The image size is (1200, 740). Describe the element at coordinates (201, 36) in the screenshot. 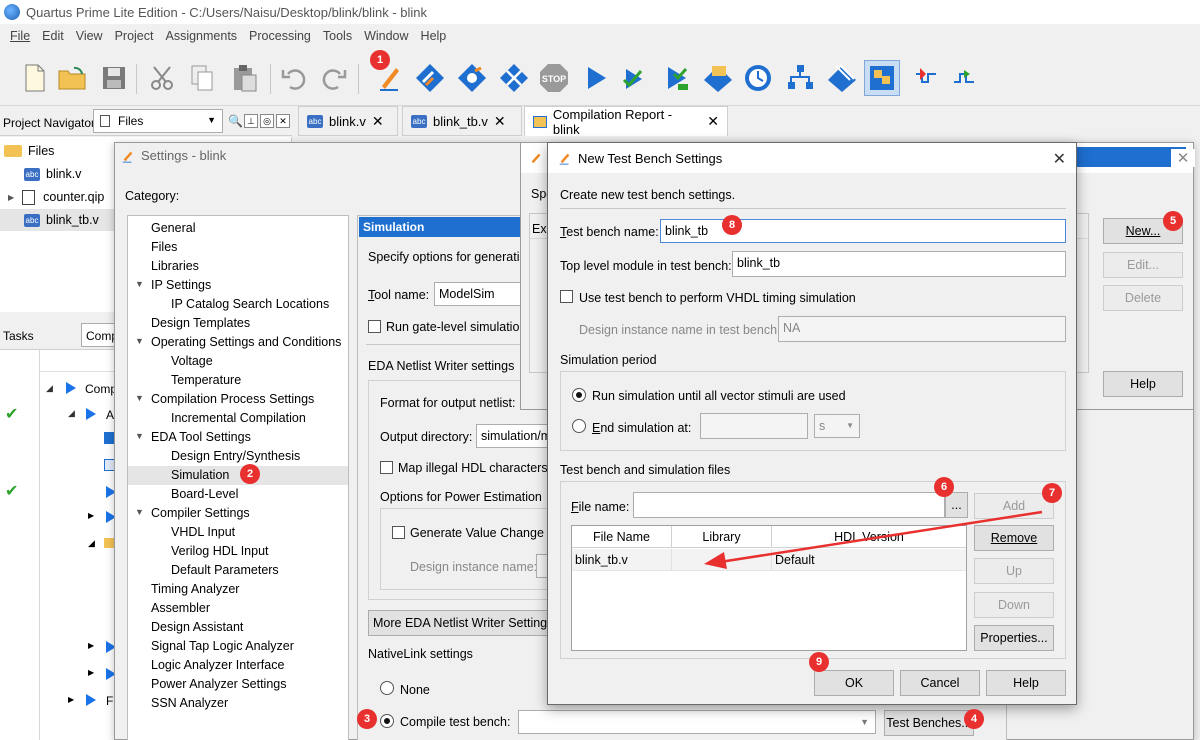

I see `menu-assignments: Assignments` at that location.